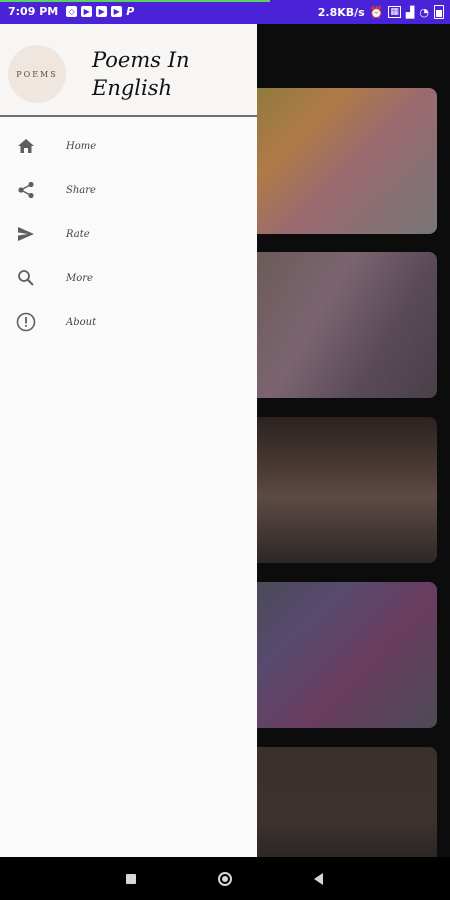  I want to click on battery-icon, so click(439, 12).